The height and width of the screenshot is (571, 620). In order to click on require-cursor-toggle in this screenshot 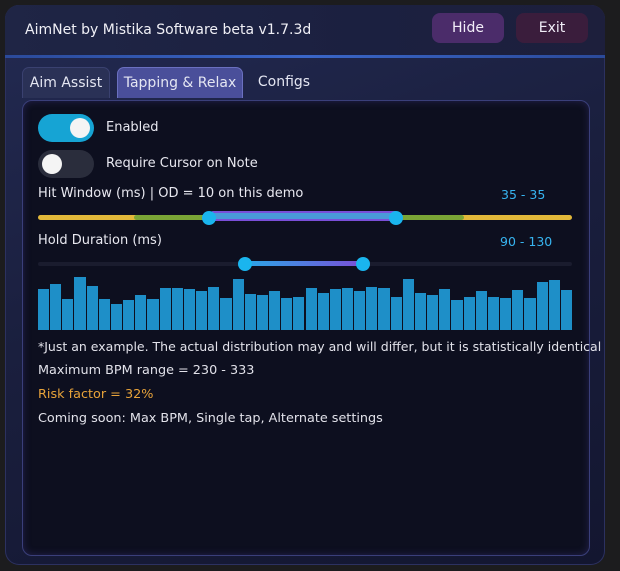, I will do `click(66, 164)`.